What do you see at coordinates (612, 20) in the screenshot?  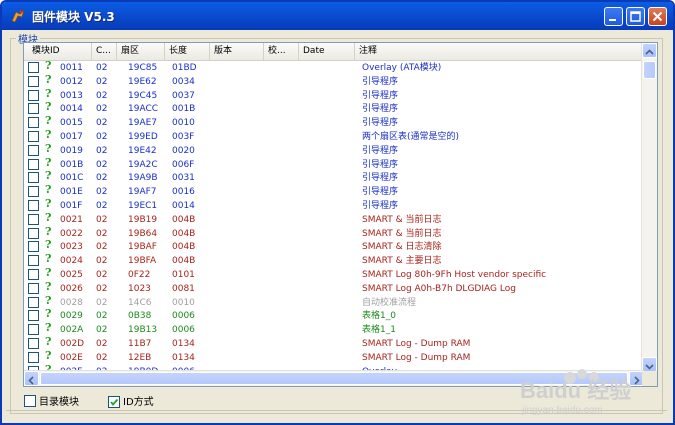 I see `minimize-icon` at bounding box center [612, 20].